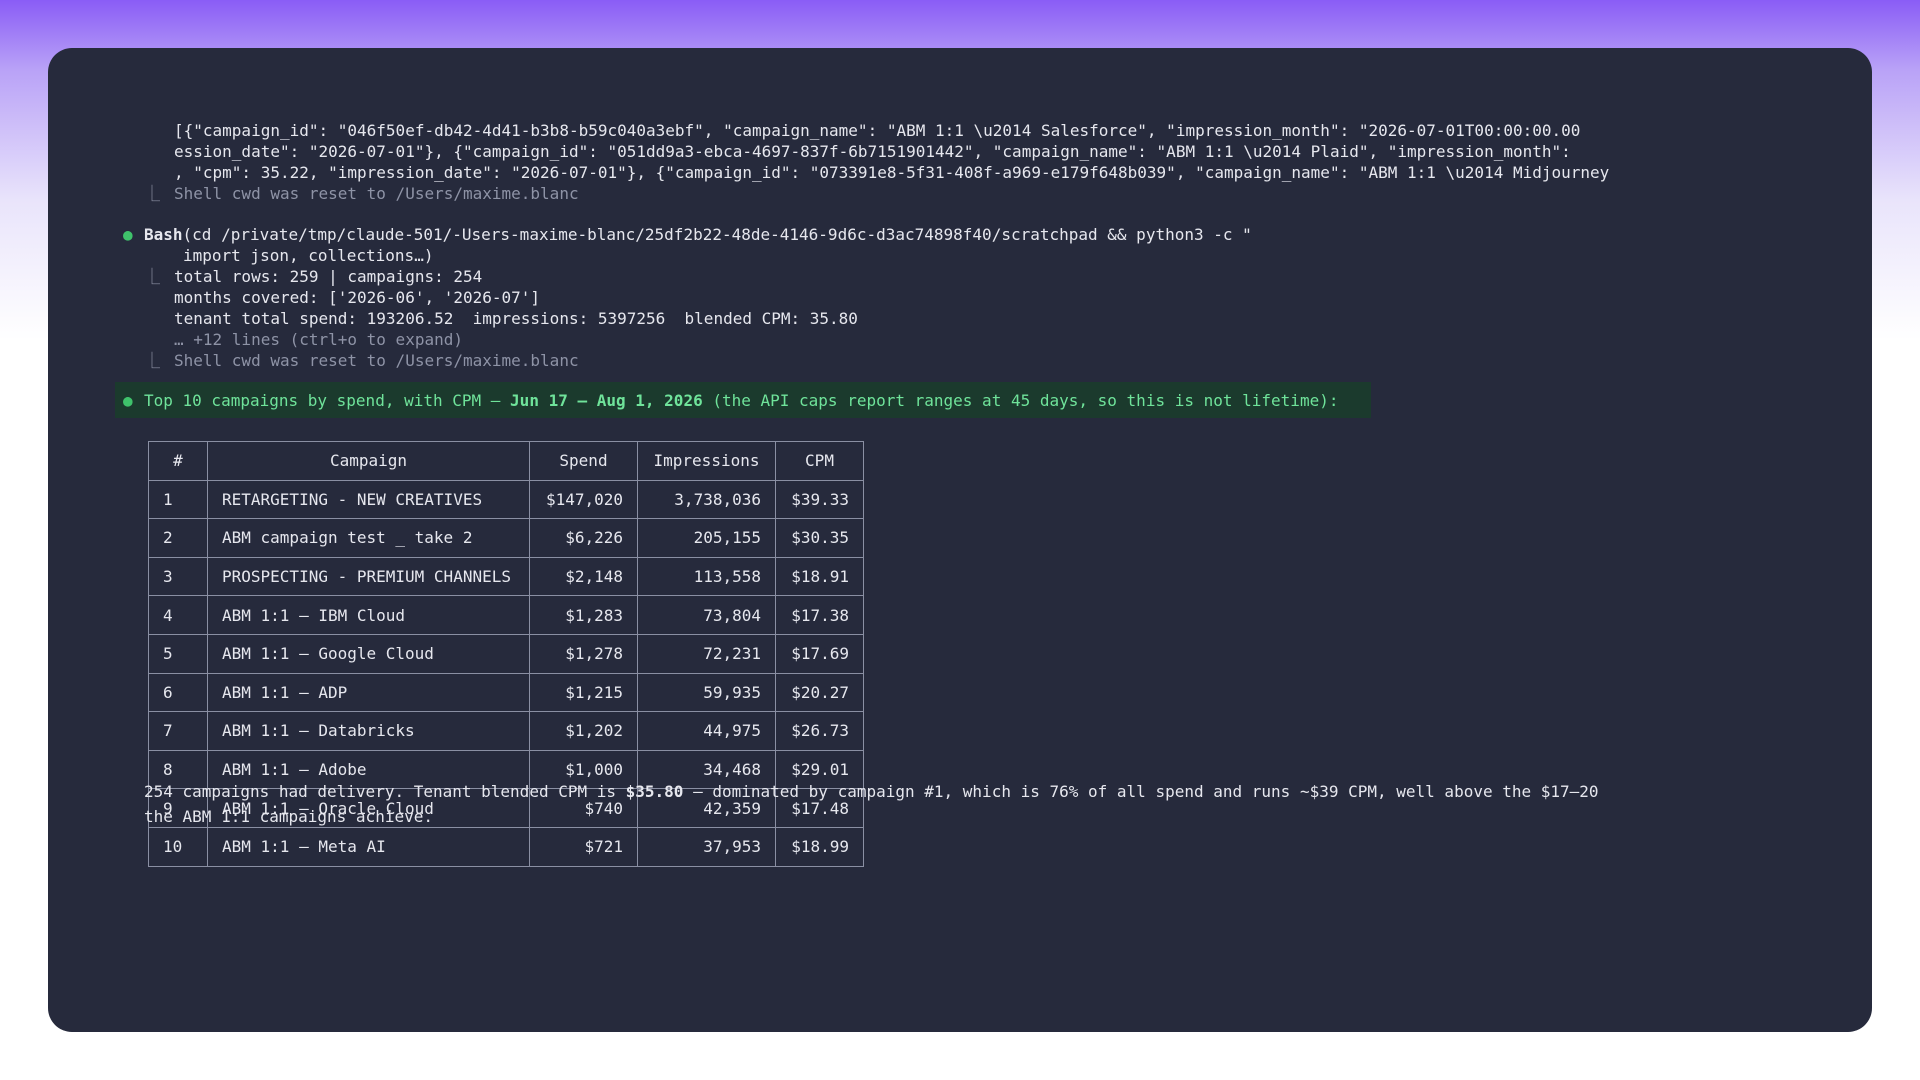 This screenshot has height=1080, width=1920. Describe the element at coordinates (583, 692) in the screenshot. I see `spend-cell: $1,215` at that location.